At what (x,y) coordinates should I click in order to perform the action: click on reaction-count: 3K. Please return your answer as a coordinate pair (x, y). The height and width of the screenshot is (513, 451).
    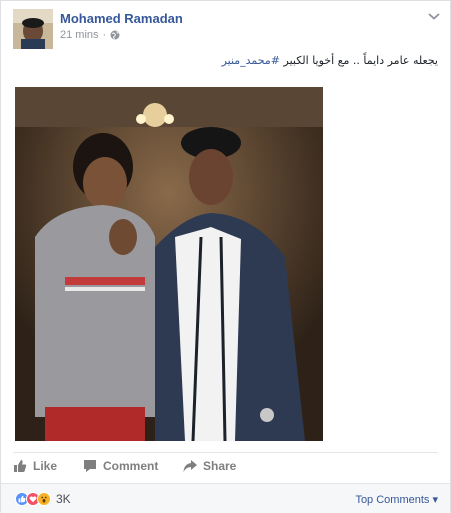
    Looking at the image, I should click on (63, 499).